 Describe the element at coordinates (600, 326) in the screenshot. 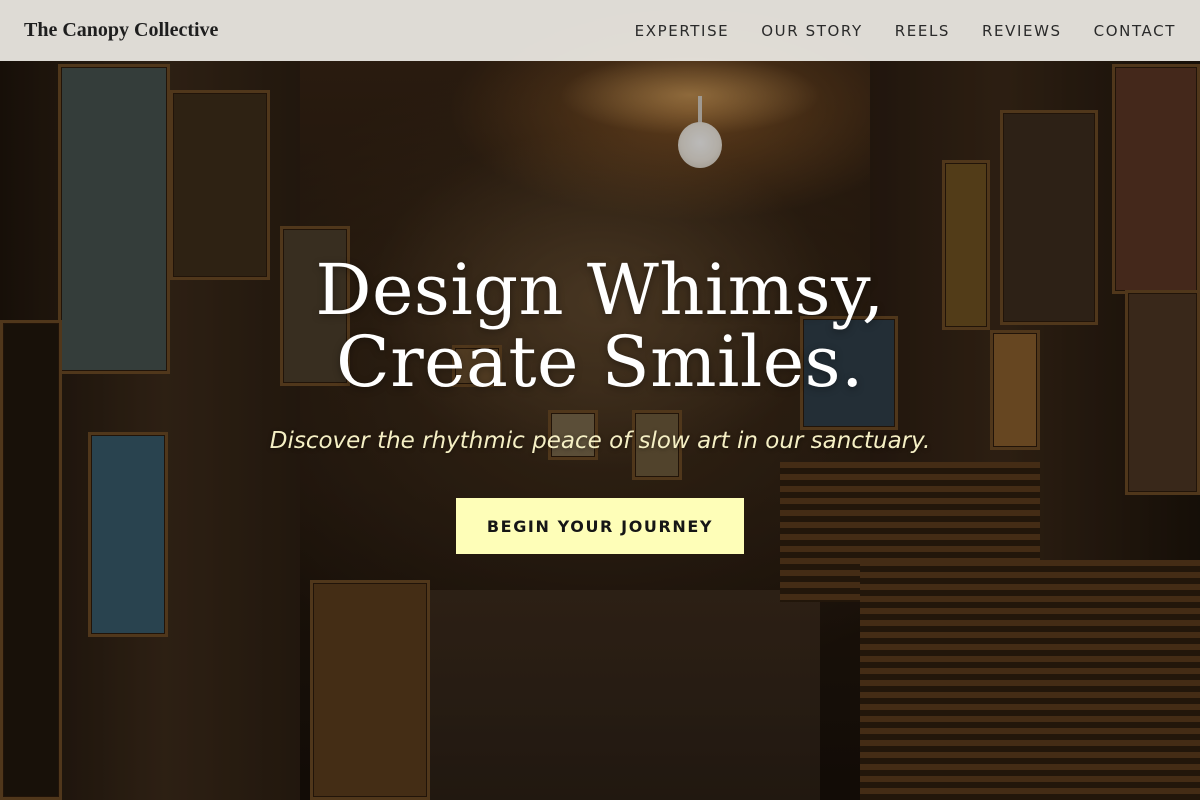

I see `hero-title: Design Whimsy, Create Smiles.` at that location.